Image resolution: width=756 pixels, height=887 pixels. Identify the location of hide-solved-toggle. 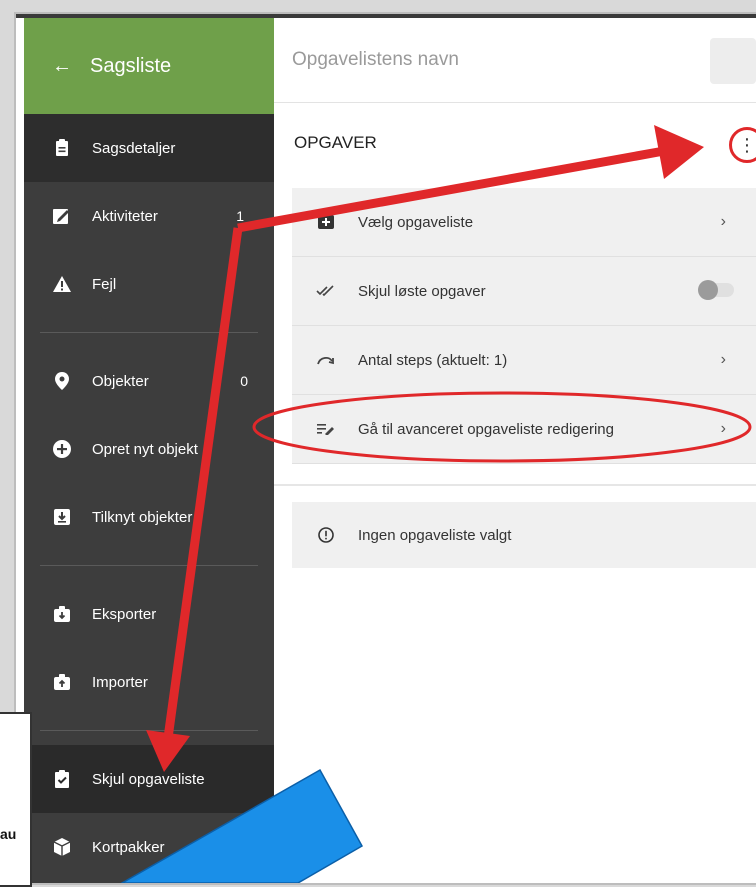
(716, 290).